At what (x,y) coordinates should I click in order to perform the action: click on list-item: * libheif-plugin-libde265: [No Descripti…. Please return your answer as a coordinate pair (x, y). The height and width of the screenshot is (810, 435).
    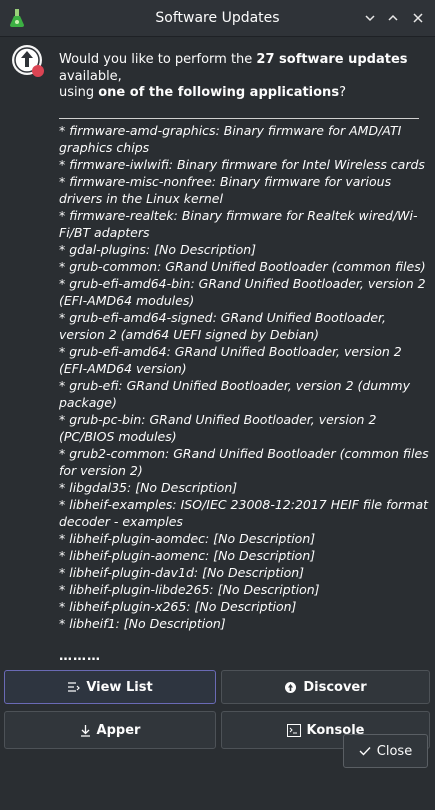
    Looking at the image, I should click on (189, 589).